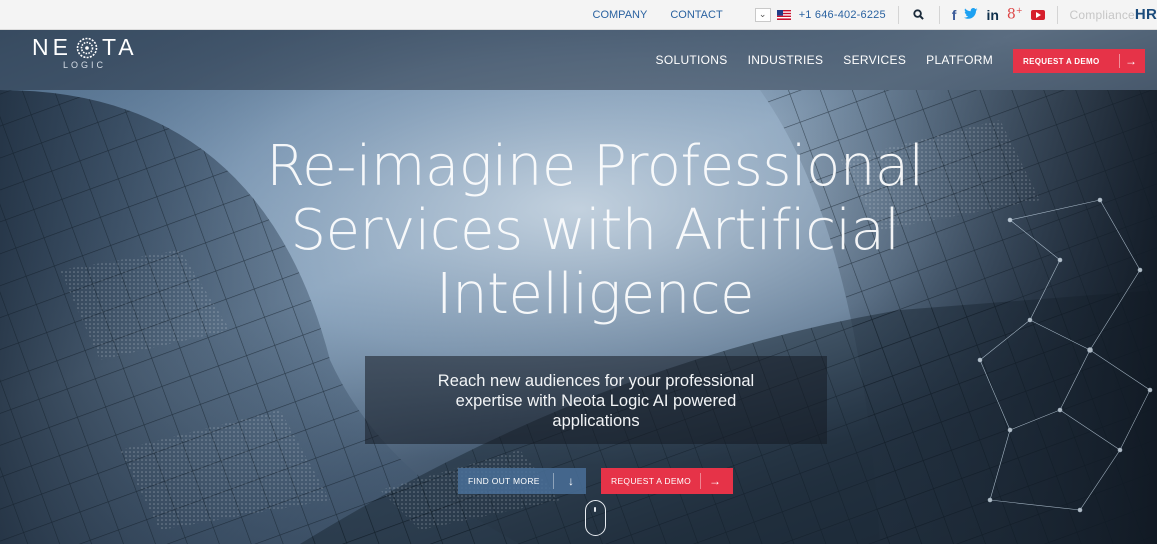  I want to click on logo-mark-icon, so click(87, 47).